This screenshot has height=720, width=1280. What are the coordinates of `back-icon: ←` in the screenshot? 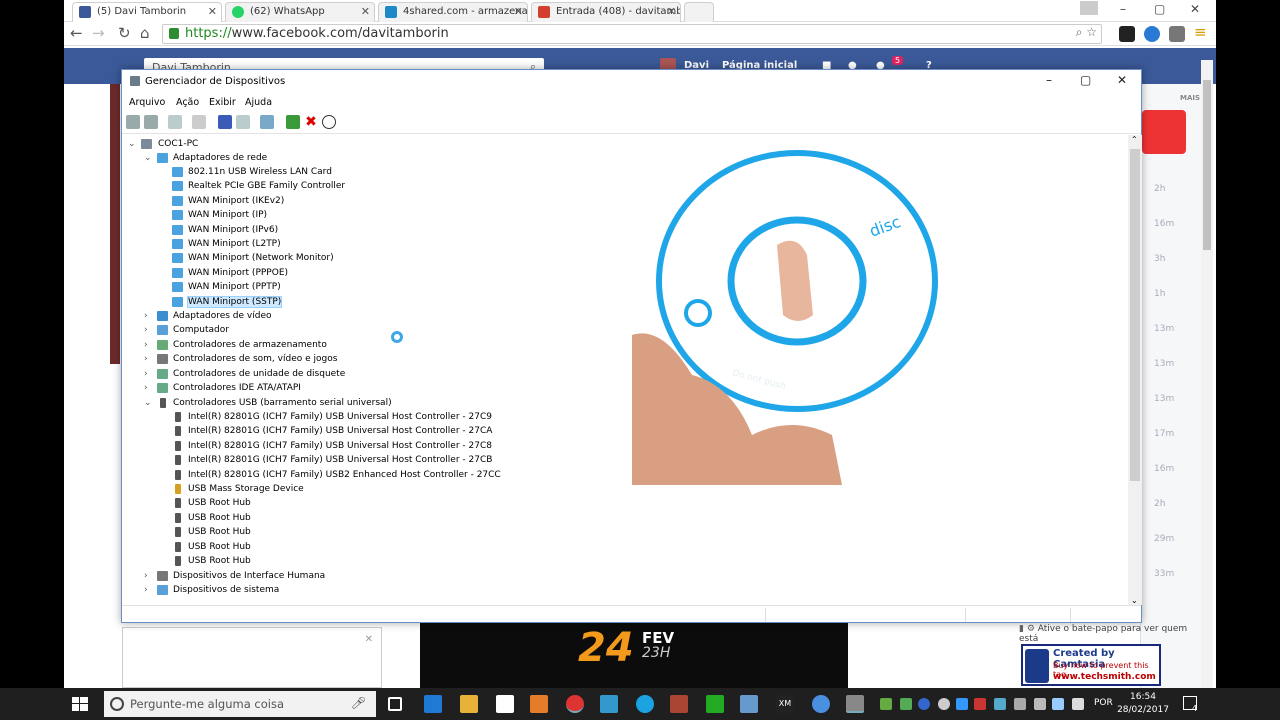 It's located at (76, 33).